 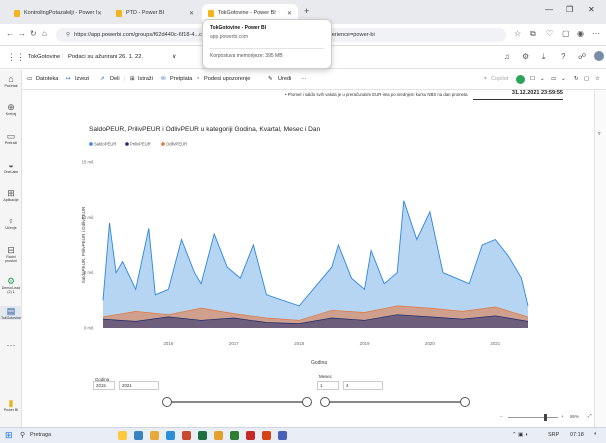 What do you see at coordinates (533, 417) in the screenshot?
I see `zoom-slider` at bounding box center [533, 417].